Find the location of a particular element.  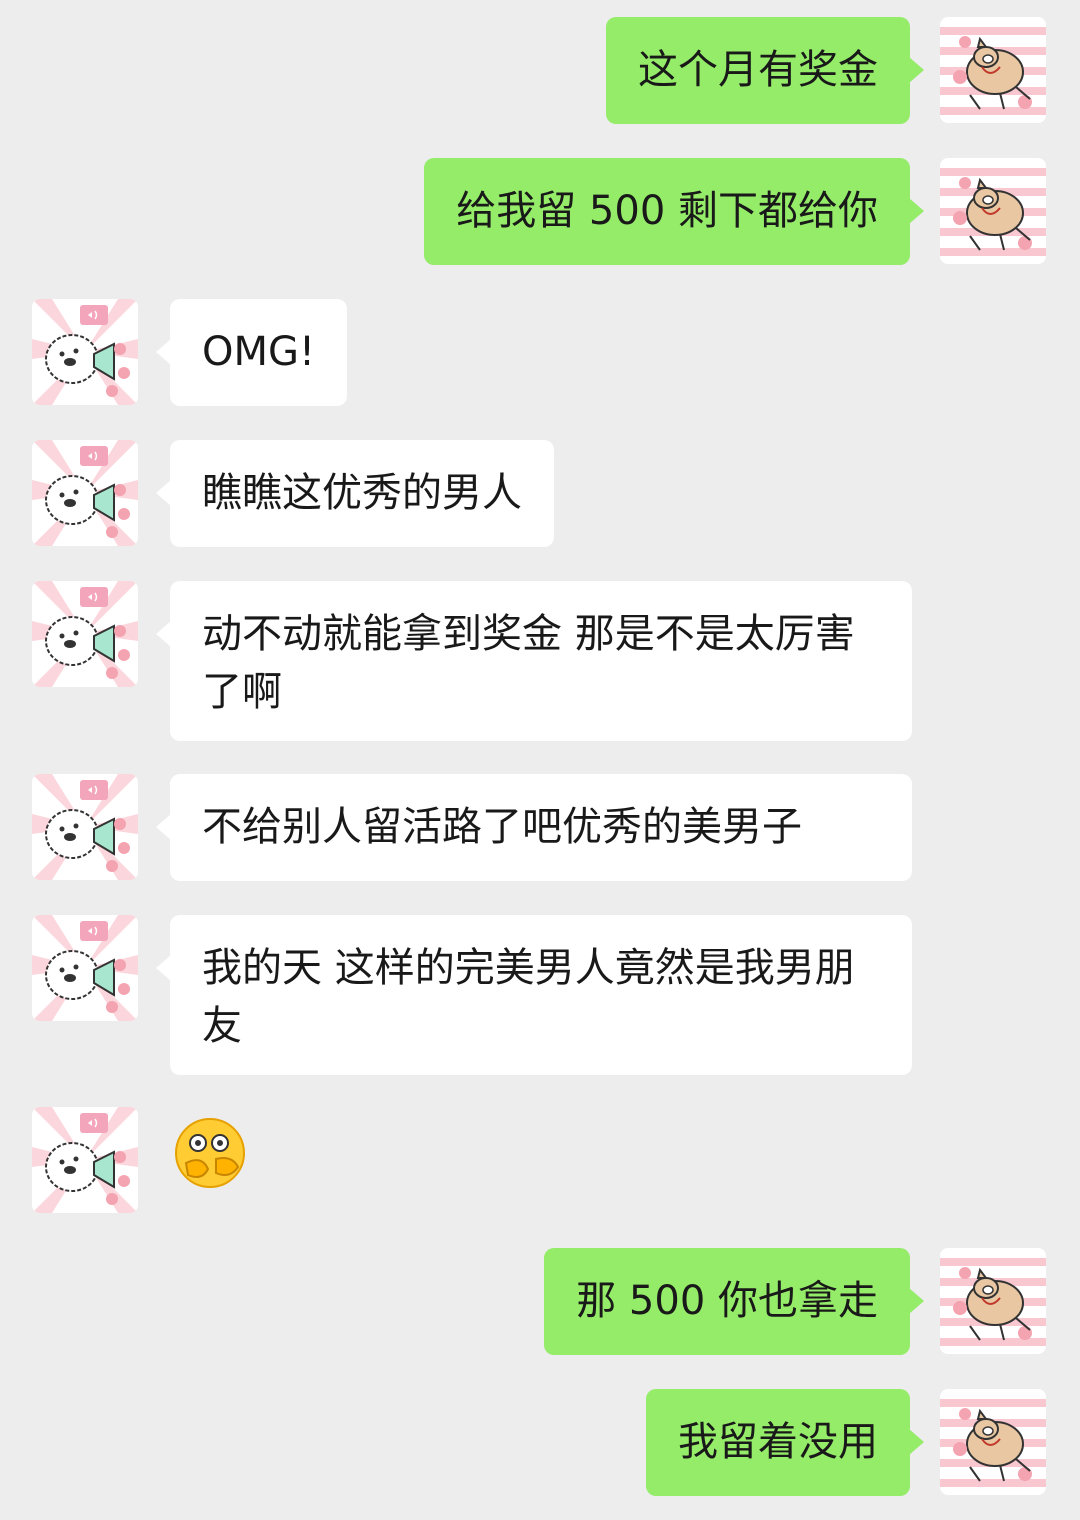

message-row: 瞧瞧这优秀的男人 is located at coordinates (540, 493).